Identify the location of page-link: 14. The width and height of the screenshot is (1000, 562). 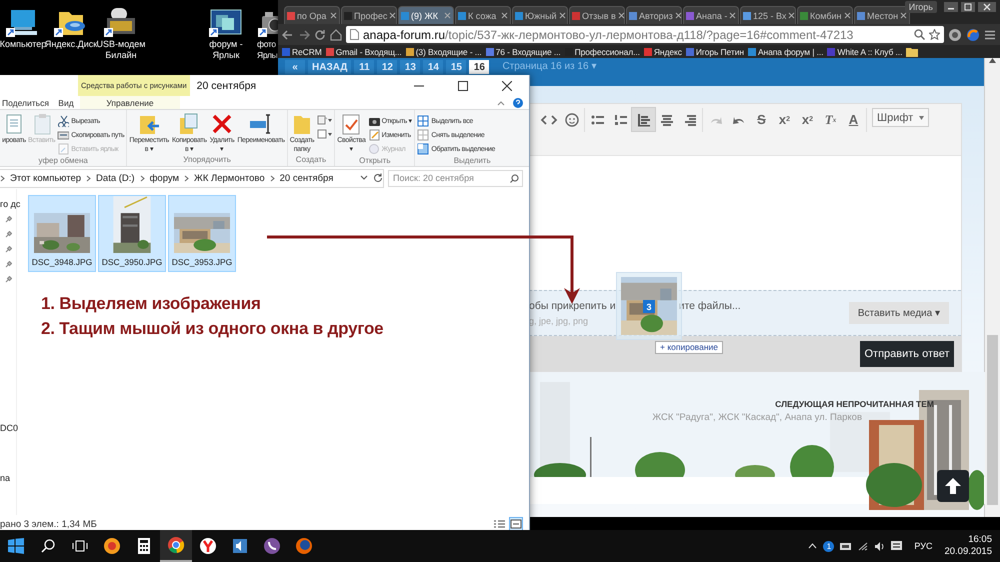
(433, 67).